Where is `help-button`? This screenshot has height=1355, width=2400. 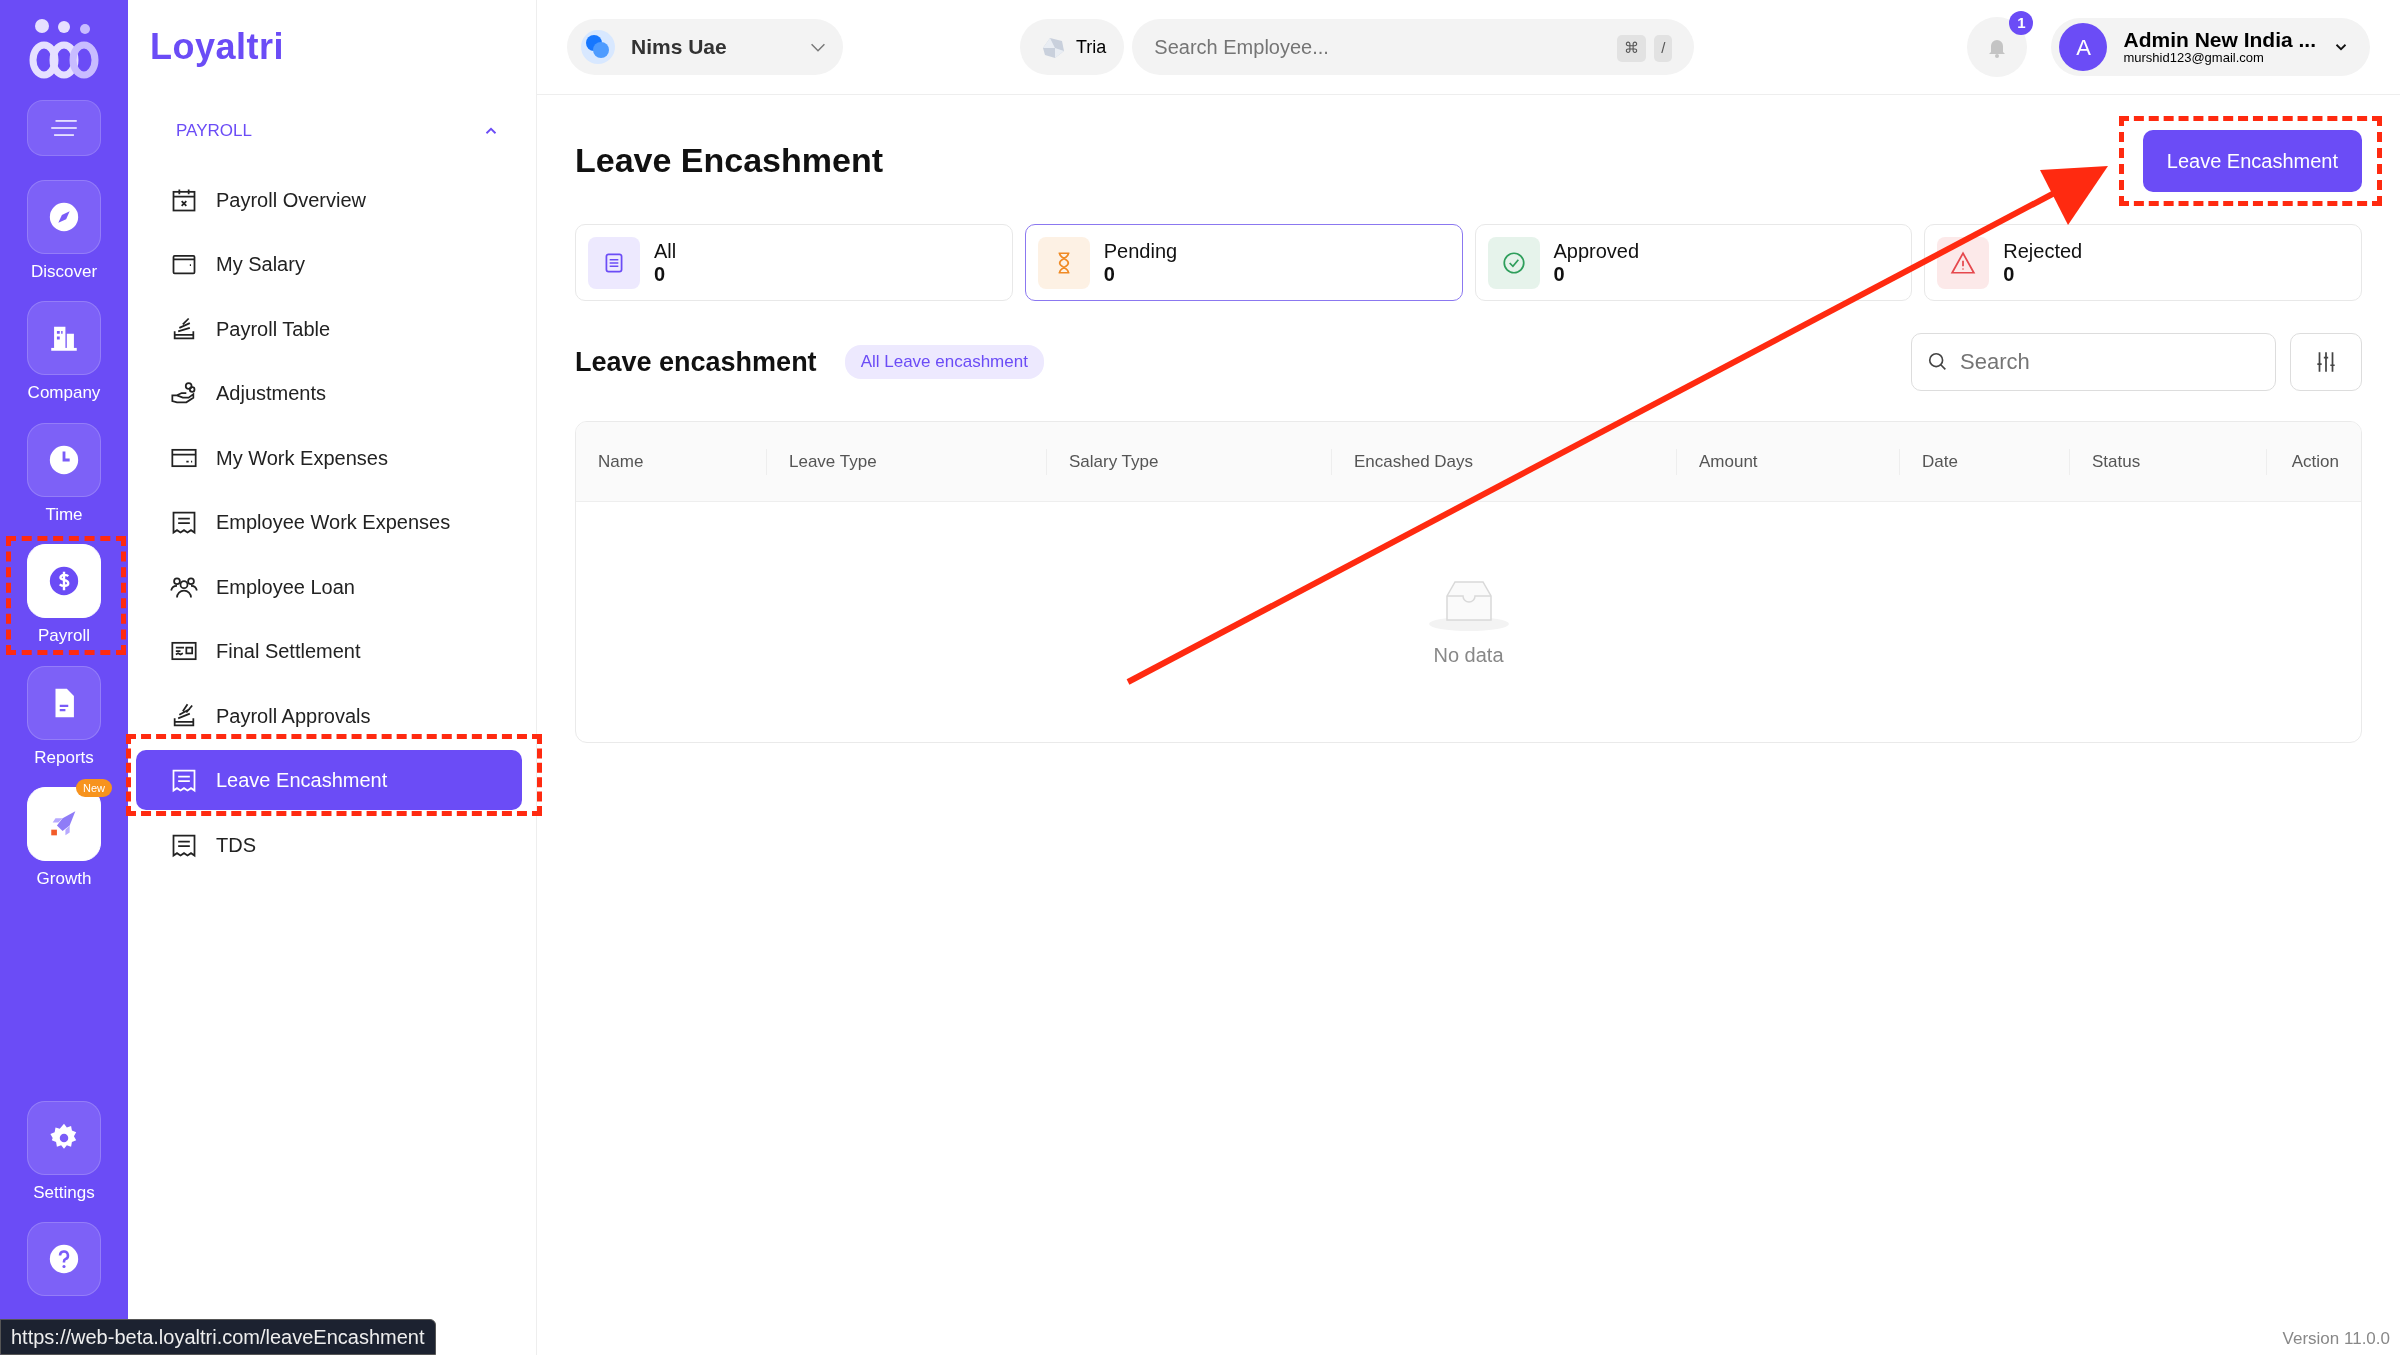
help-button is located at coordinates (64, 1259).